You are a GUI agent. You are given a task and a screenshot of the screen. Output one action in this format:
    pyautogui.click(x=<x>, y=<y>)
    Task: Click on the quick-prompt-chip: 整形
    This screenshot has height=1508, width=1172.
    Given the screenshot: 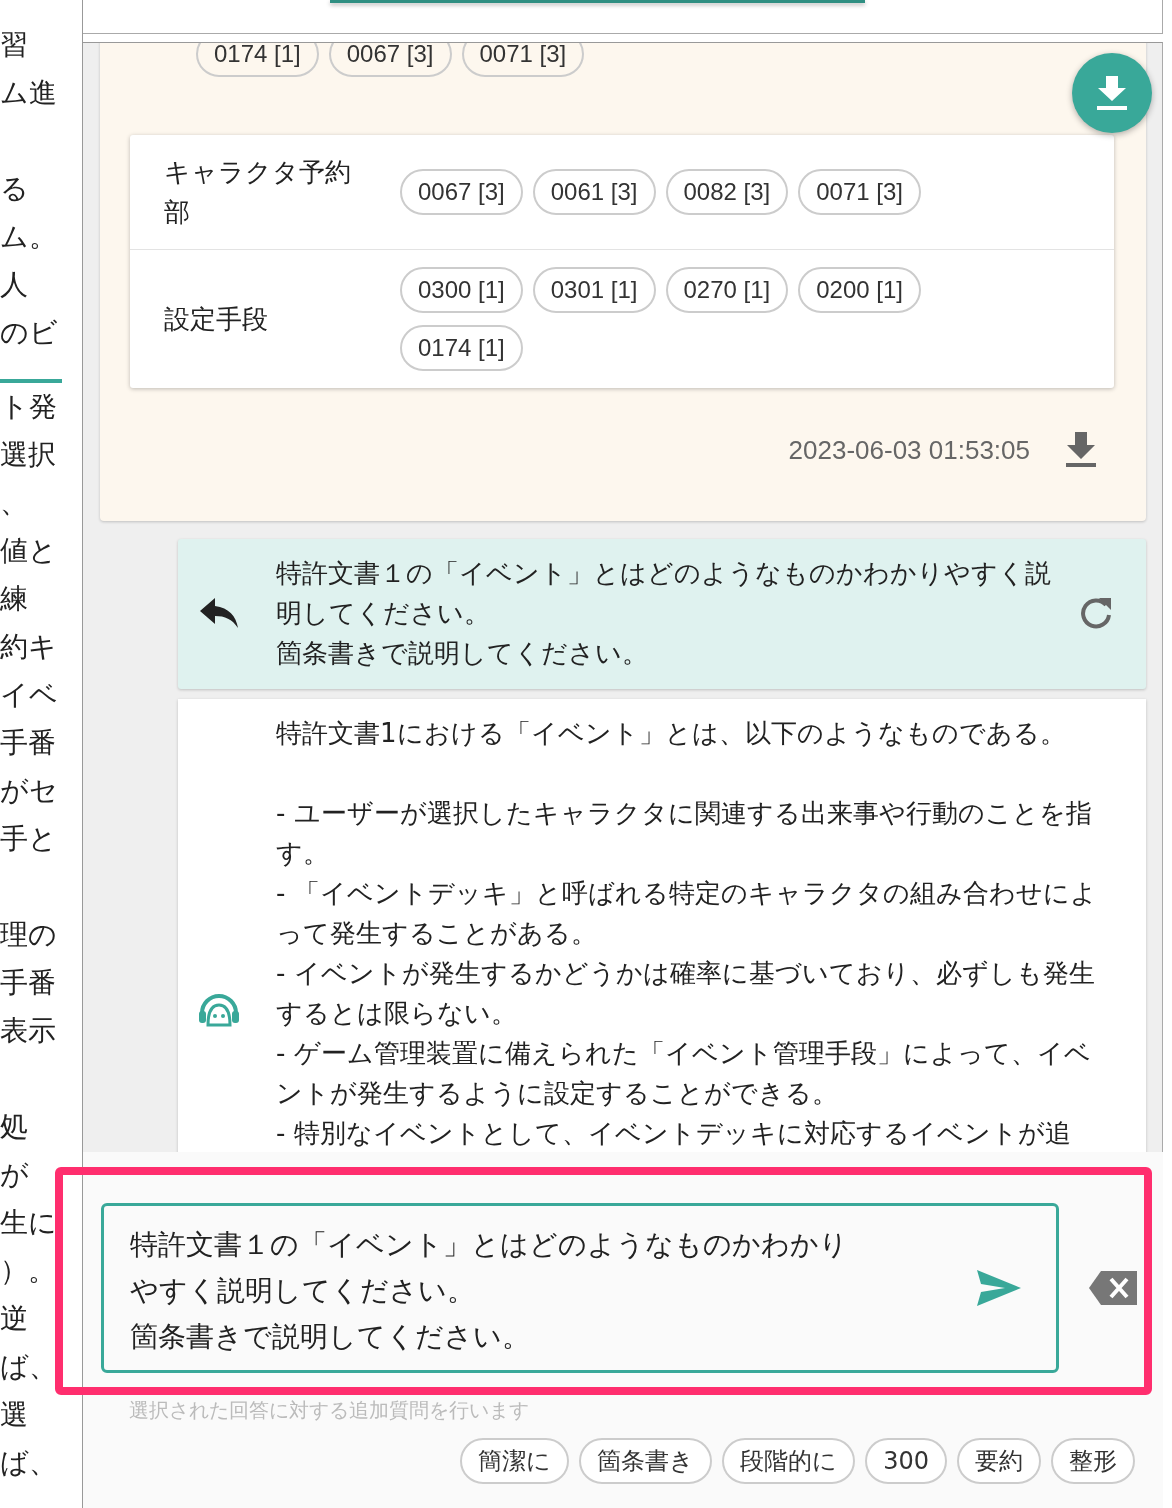 What is the action you would take?
    pyautogui.click(x=1093, y=1461)
    